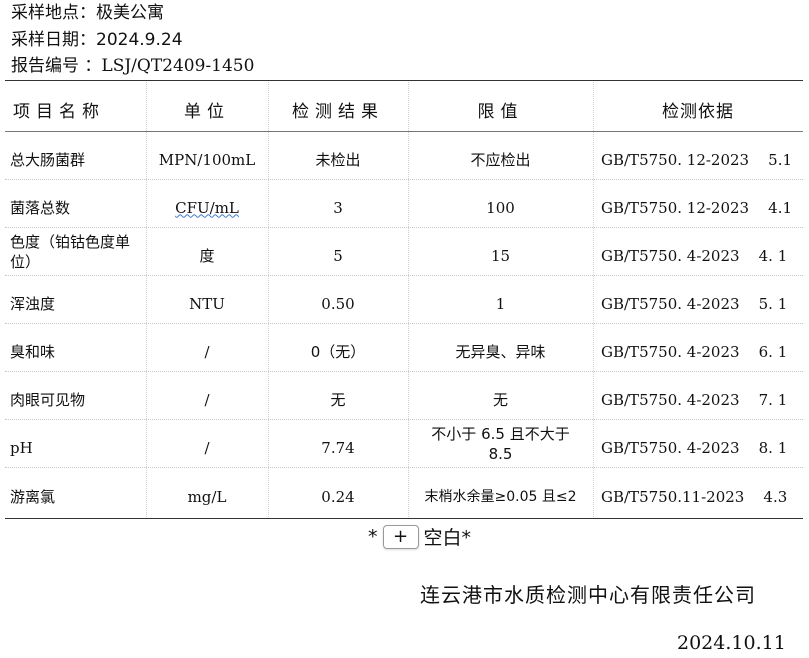 This screenshot has width=809, height=658. I want to click on limit: 1, so click(500, 303).